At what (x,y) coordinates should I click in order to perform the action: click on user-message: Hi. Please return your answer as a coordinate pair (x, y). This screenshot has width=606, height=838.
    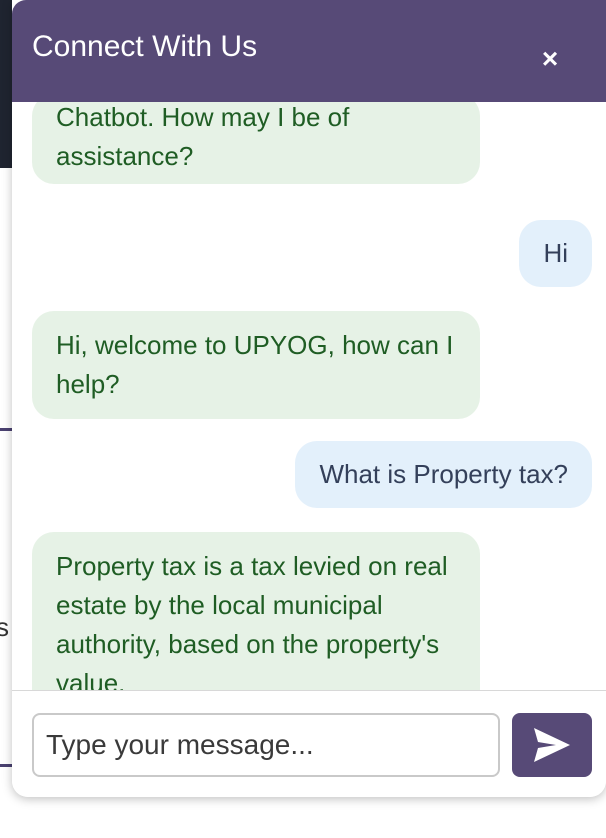
    Looking at the image, I should click on (555, 253).